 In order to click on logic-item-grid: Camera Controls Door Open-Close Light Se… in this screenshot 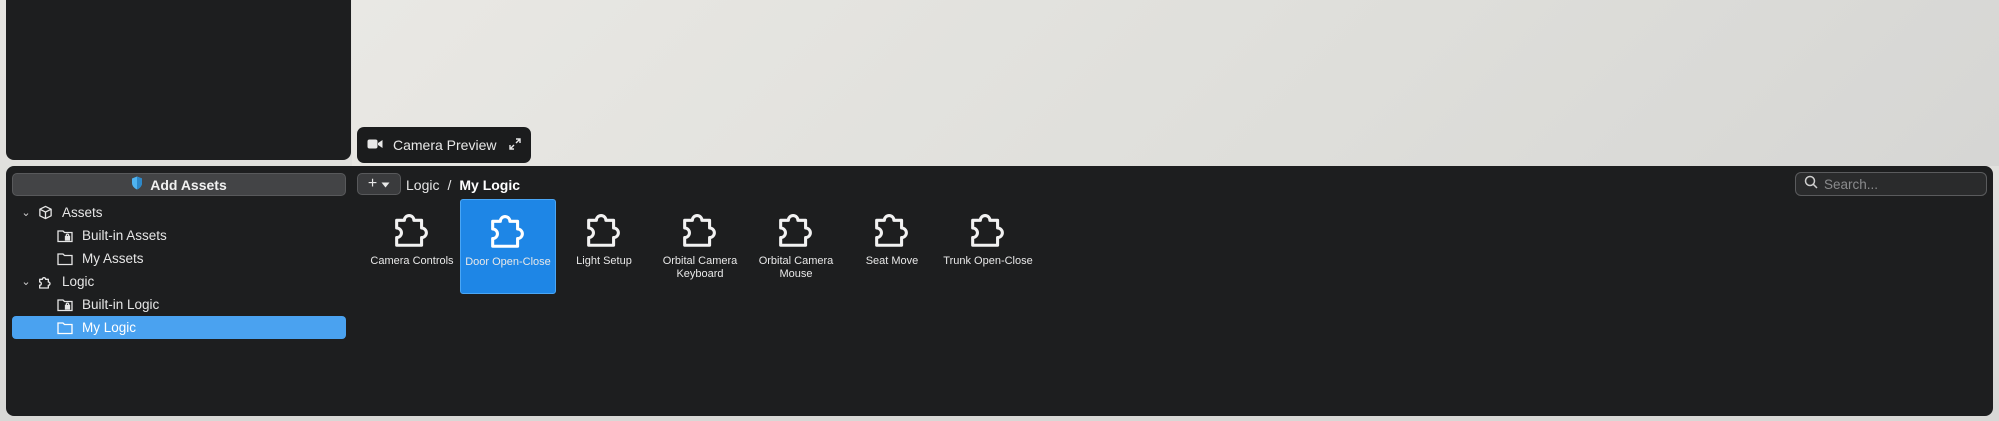, I will do `click(700, 246)`.